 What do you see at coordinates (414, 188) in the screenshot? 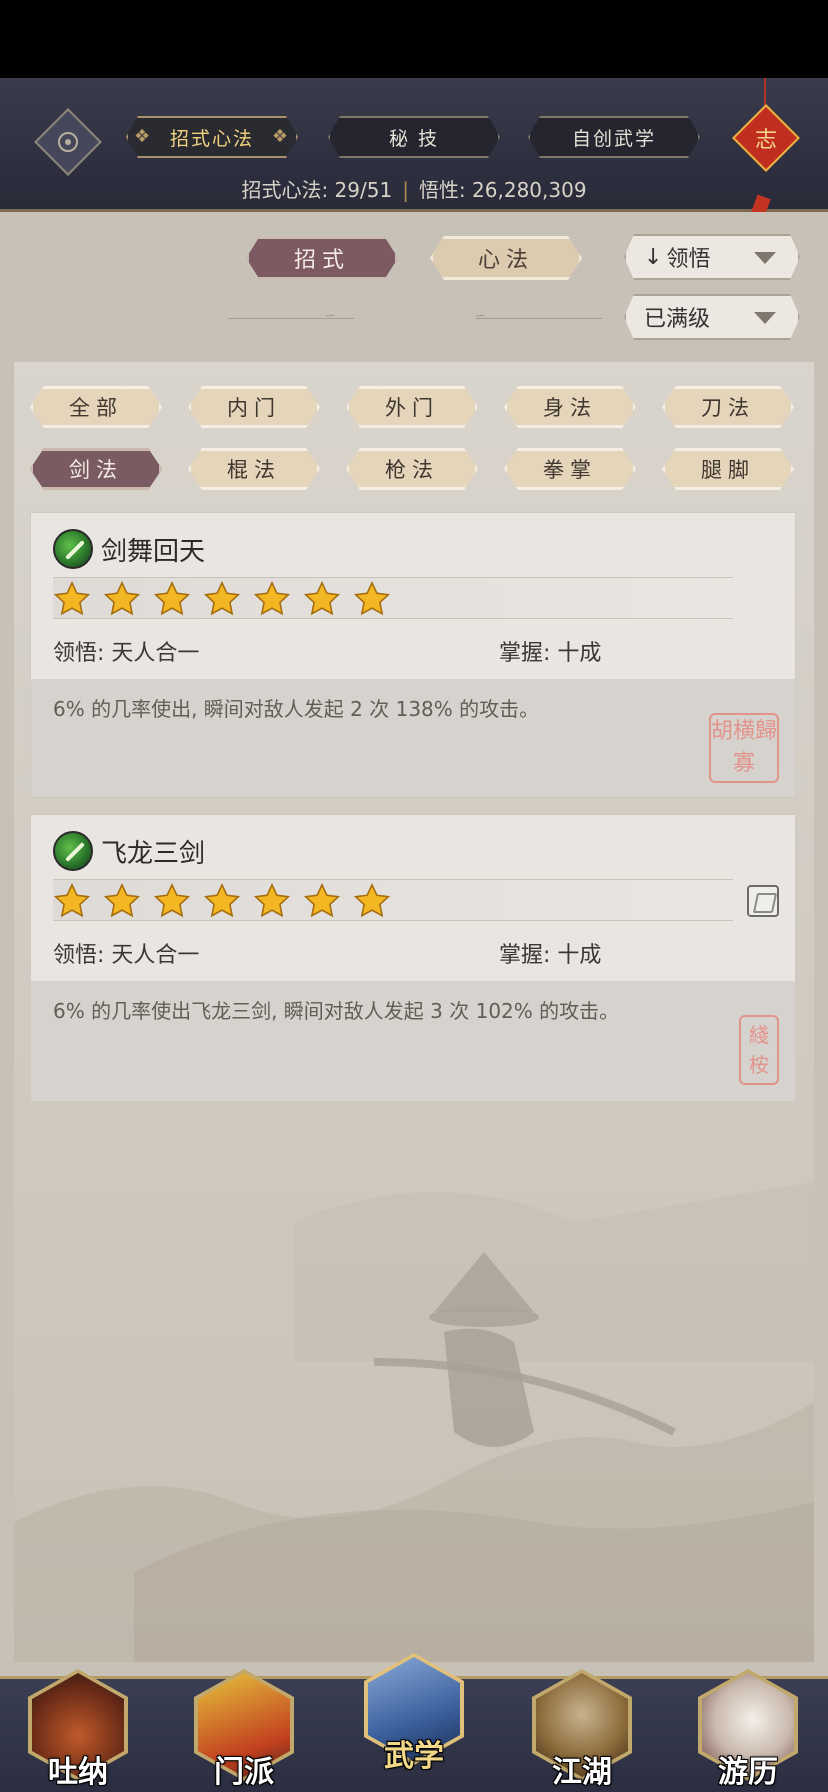
I see `stats-line: 招式心法: 29/51 | 悟性: 26,280,309` at bounding box center [414, 188].